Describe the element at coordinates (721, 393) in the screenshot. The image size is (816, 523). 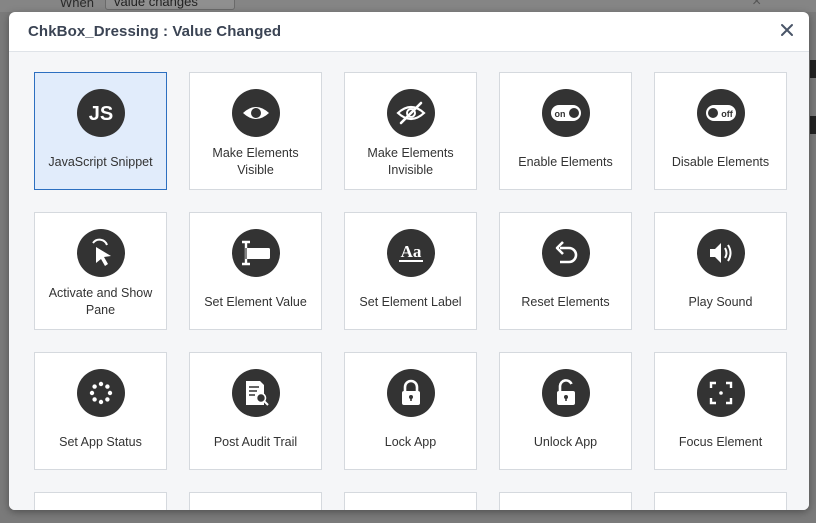
I see `focus-icon` at that location.